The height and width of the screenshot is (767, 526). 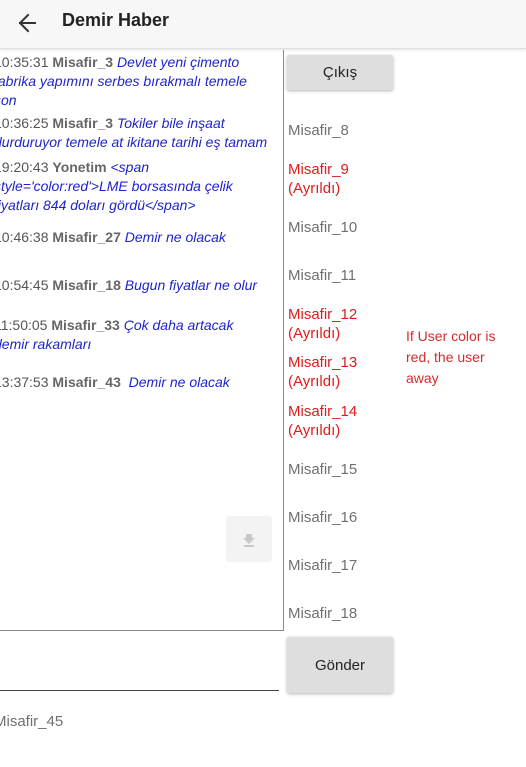 I want to click on message-time: 19:20:43, so click(x=24, y=167).